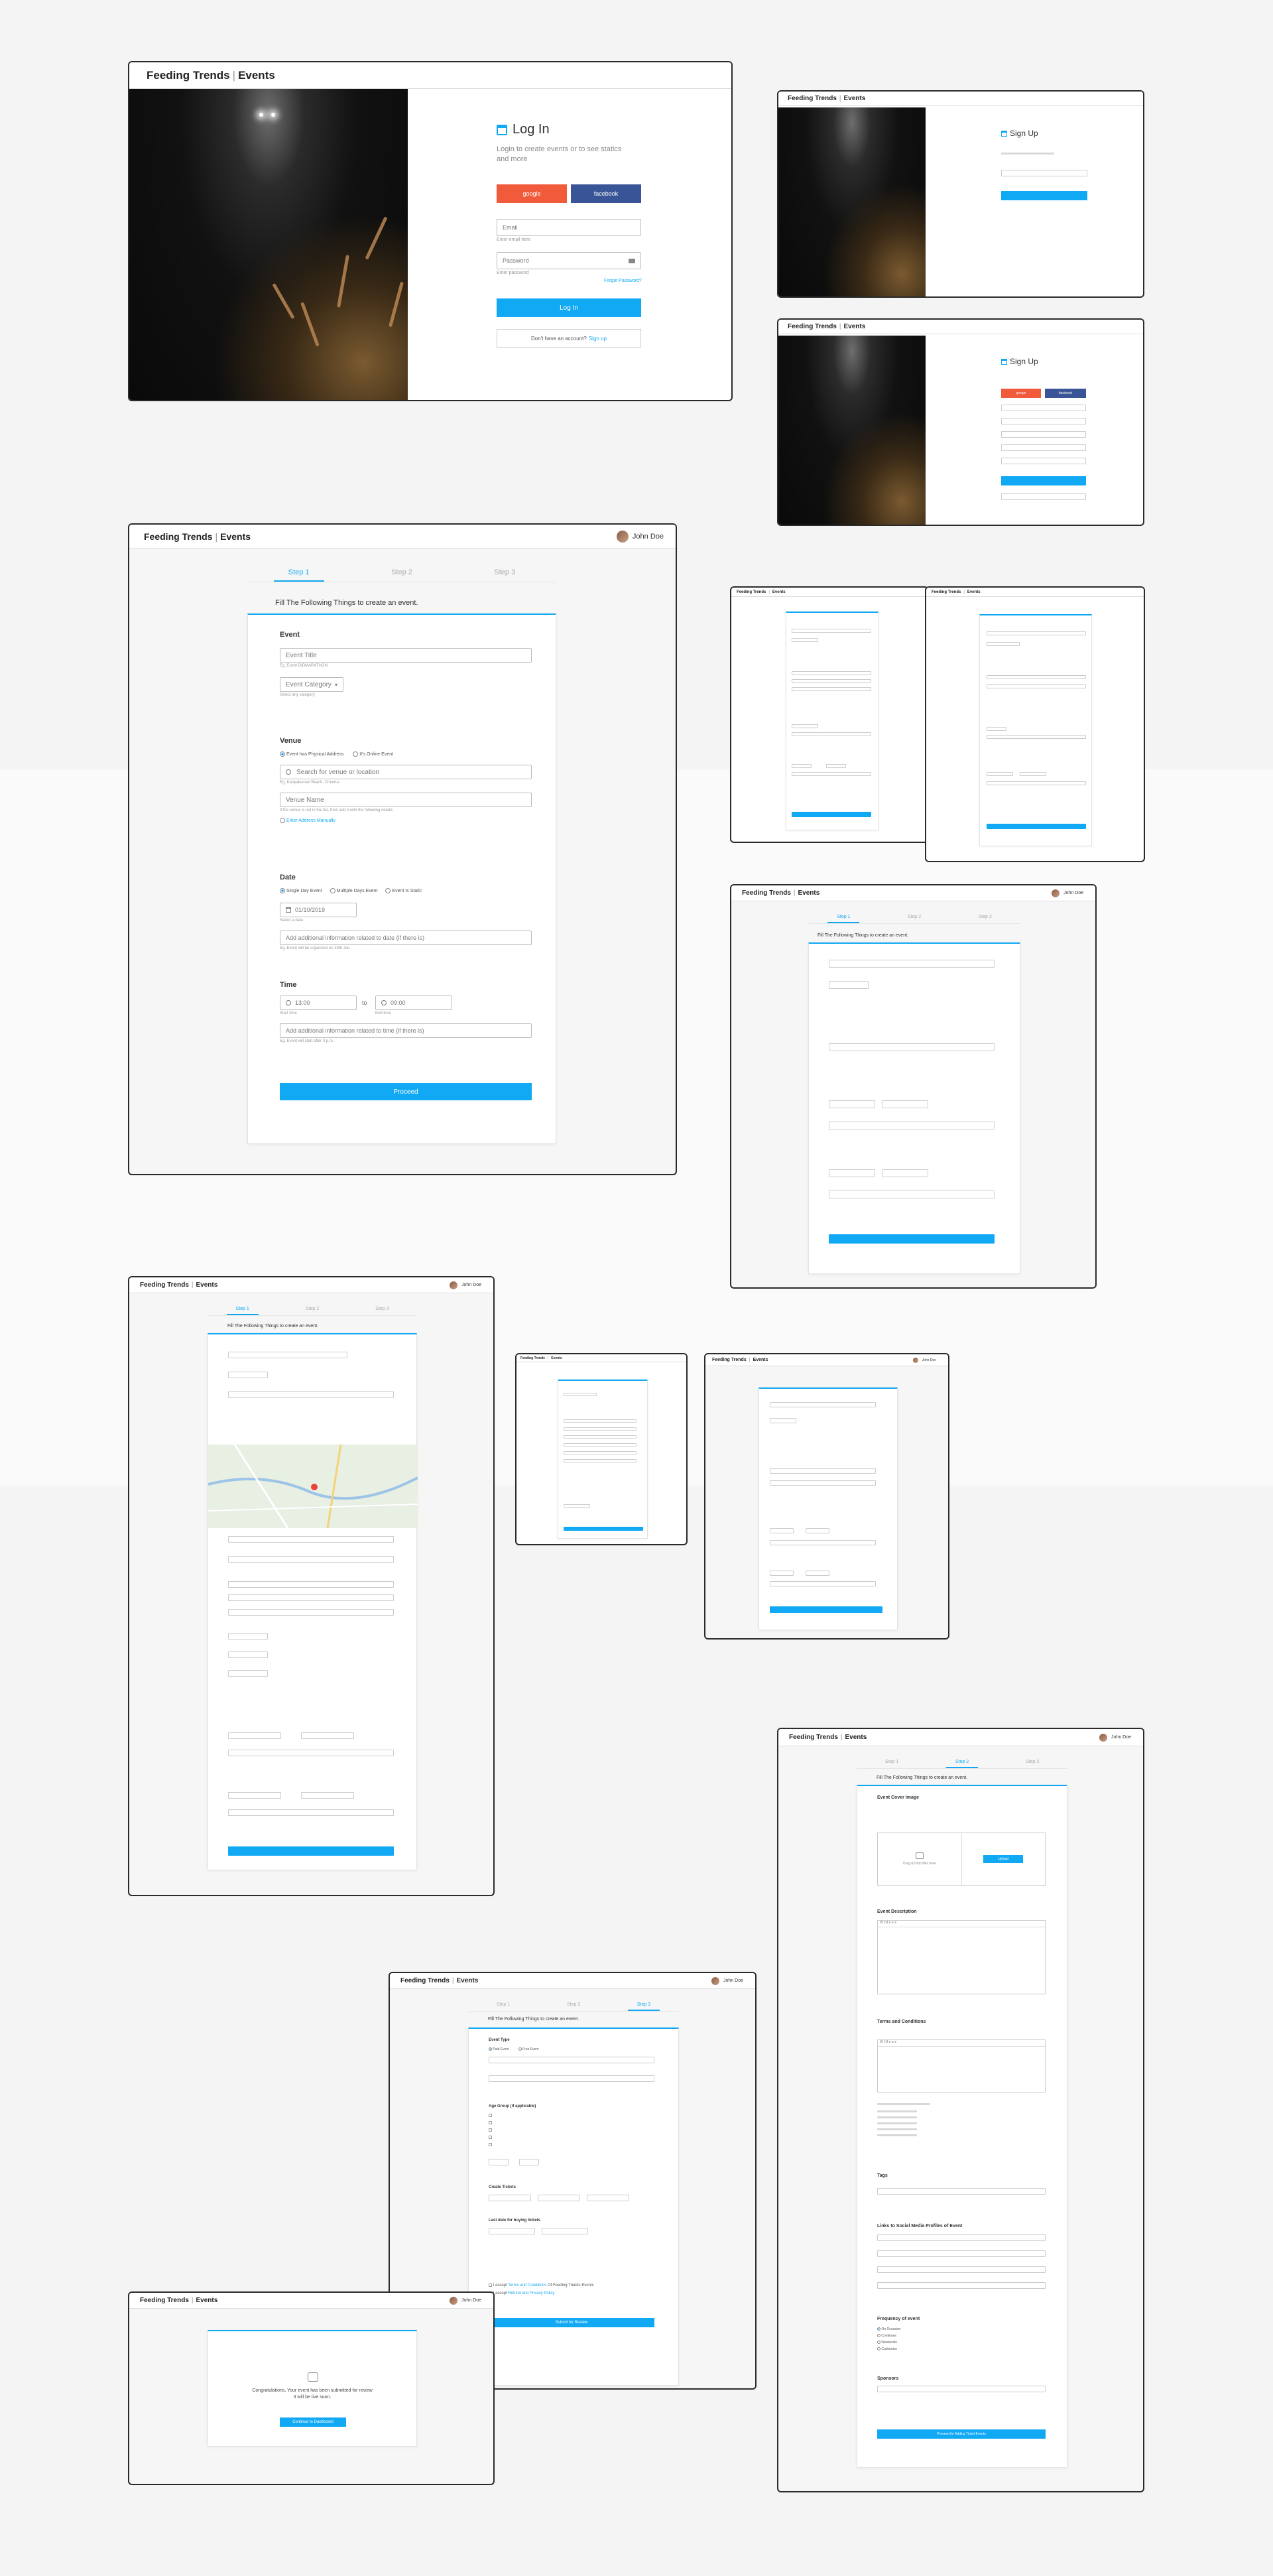  I want to click on add-address-link: Enter Address Manually, so click(307, 821).